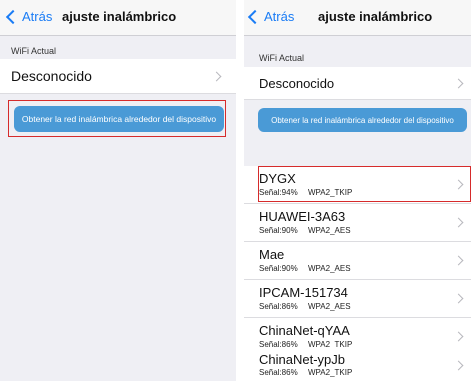  I want to click on network-row: Mae Señal:90% WPA2_AES, so click(357, 261).